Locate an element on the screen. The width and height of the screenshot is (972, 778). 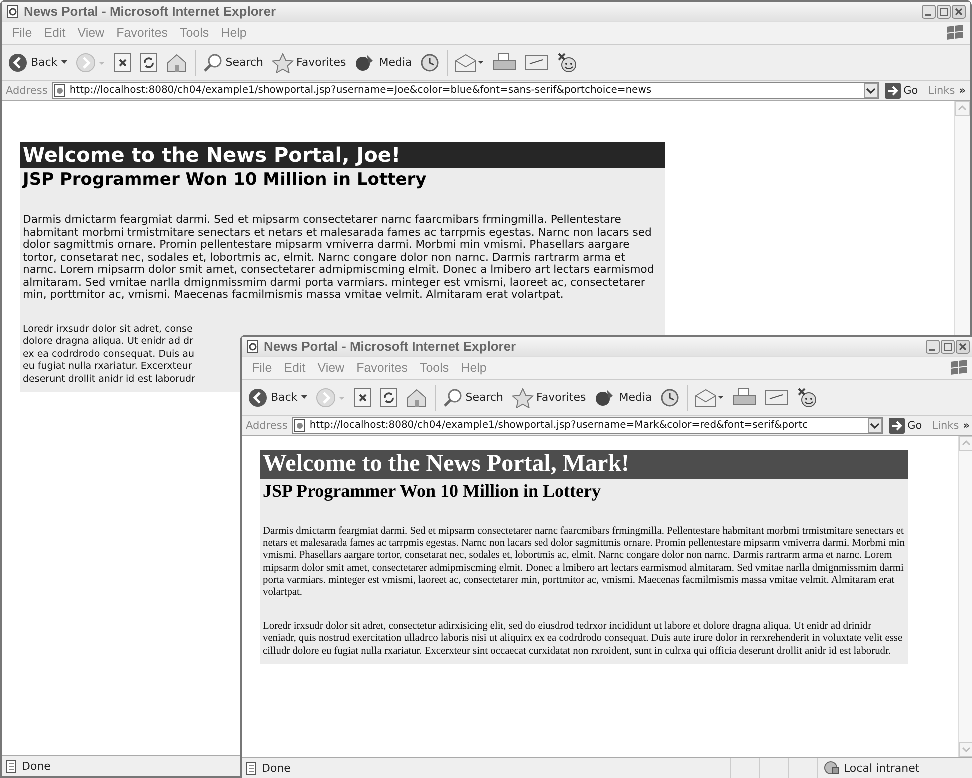
address-field: http://localhost:8080/ch04/example1/showportal.jsp?username=Mark&color=red&font=serif&portc is located at coordinates (587, 425).